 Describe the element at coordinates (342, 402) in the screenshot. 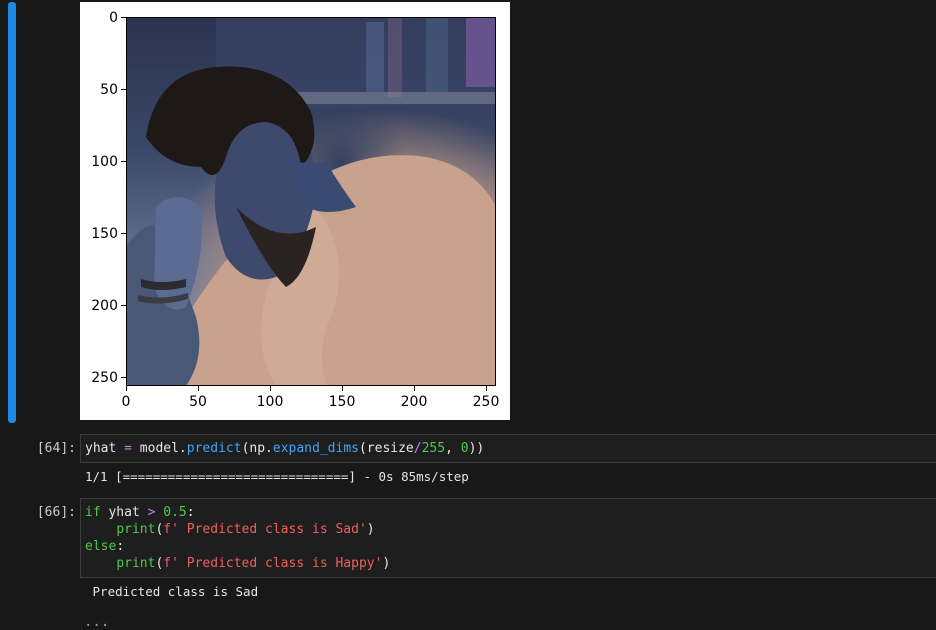

I see `x-tick-label: 150` at that location.